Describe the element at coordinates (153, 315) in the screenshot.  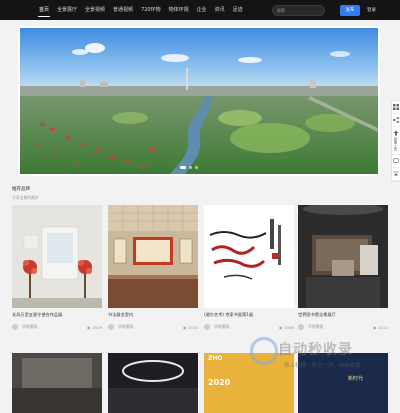
I see `card-title: 书法展览室内` at that location.